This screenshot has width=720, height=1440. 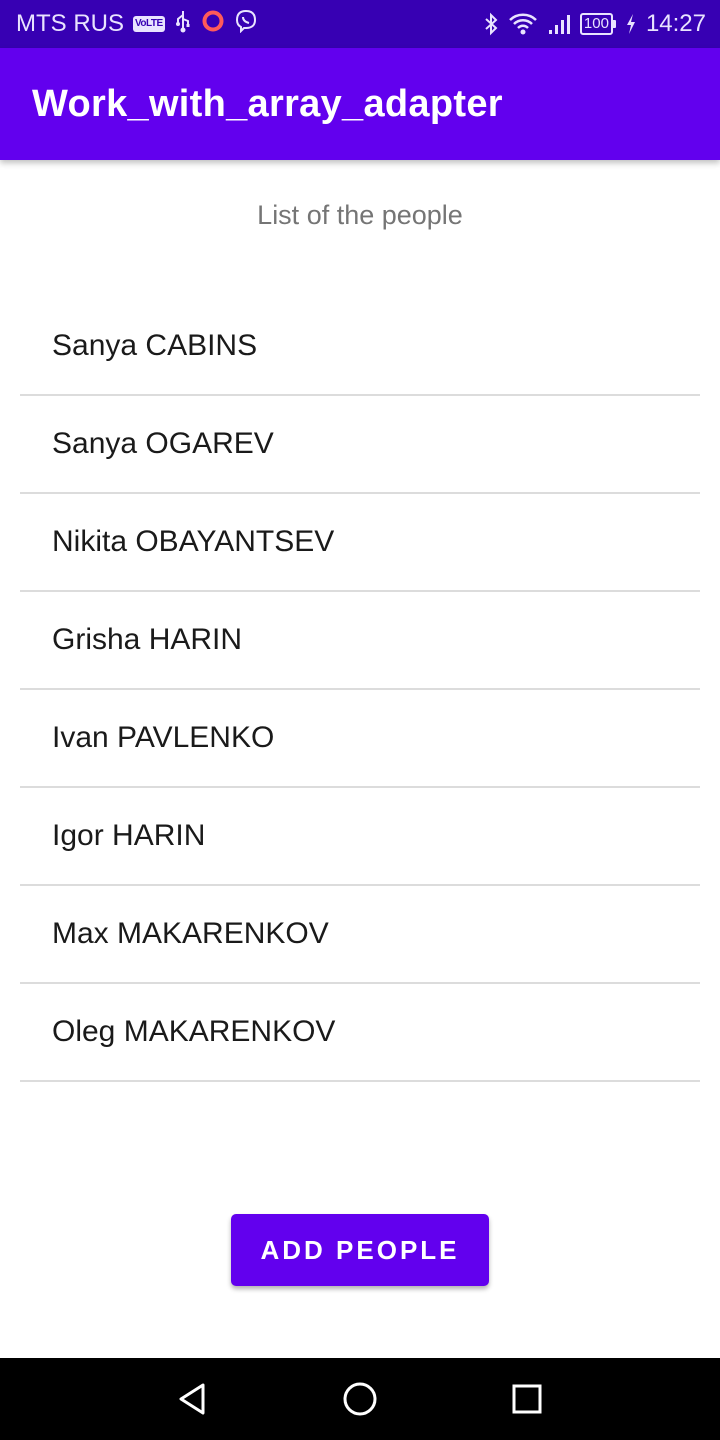 I want to click on status-bar: MTS RUS VoLTE 100 14:27, so click(x=360, y=24).